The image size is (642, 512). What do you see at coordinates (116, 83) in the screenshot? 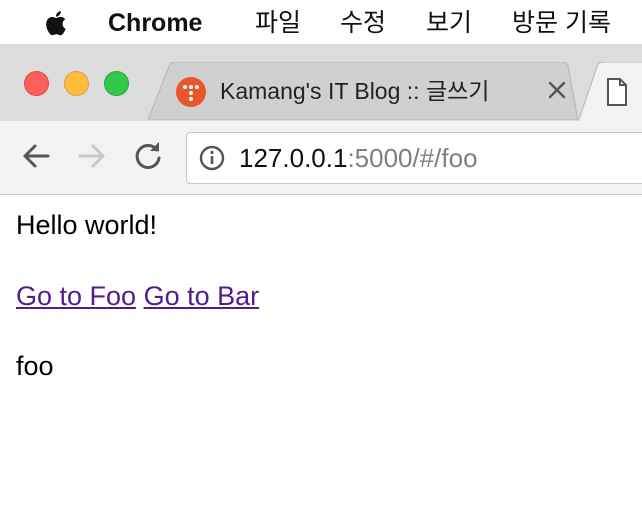
I see `window-maximize-button` at bounding box center [116, 83].